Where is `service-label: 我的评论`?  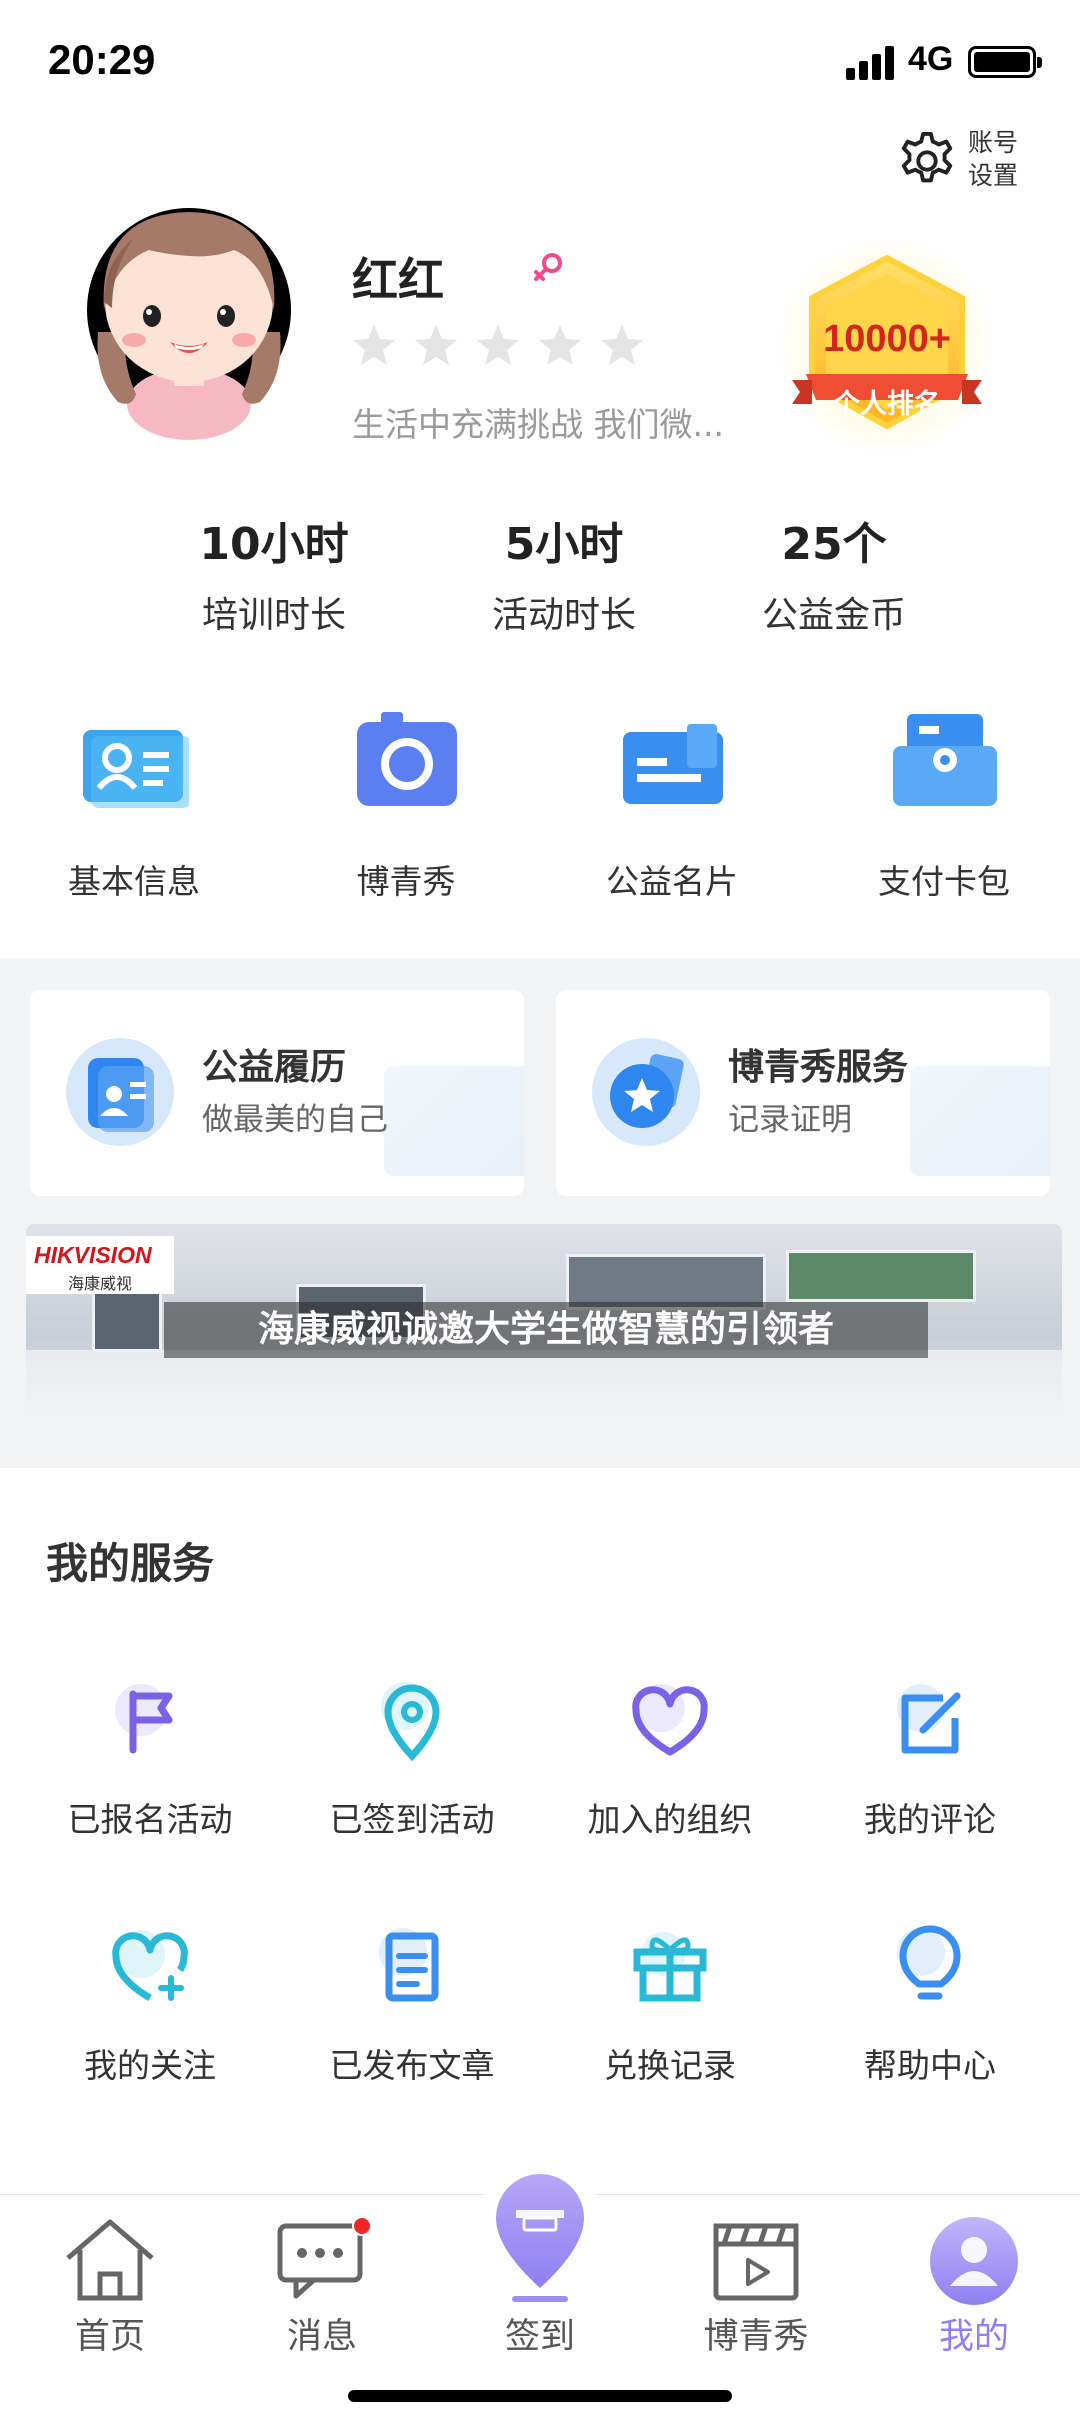 service-label: 我的评论 is located at coordinates (930, 1819).